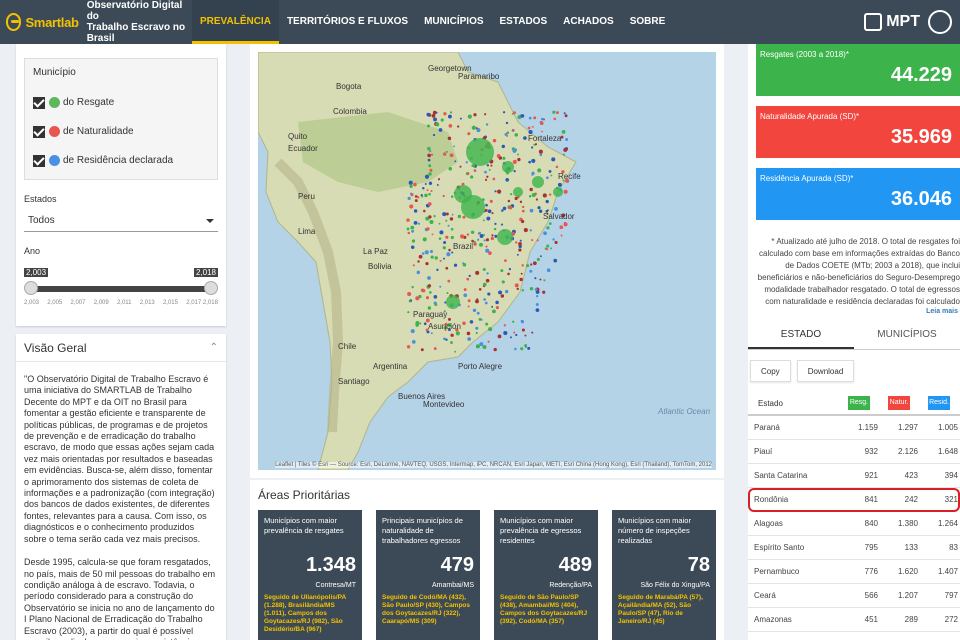  Describe the element at coordinates (854, 500) in the screenshot. I see `table-row: Rondônia 841 242 321` at that location.